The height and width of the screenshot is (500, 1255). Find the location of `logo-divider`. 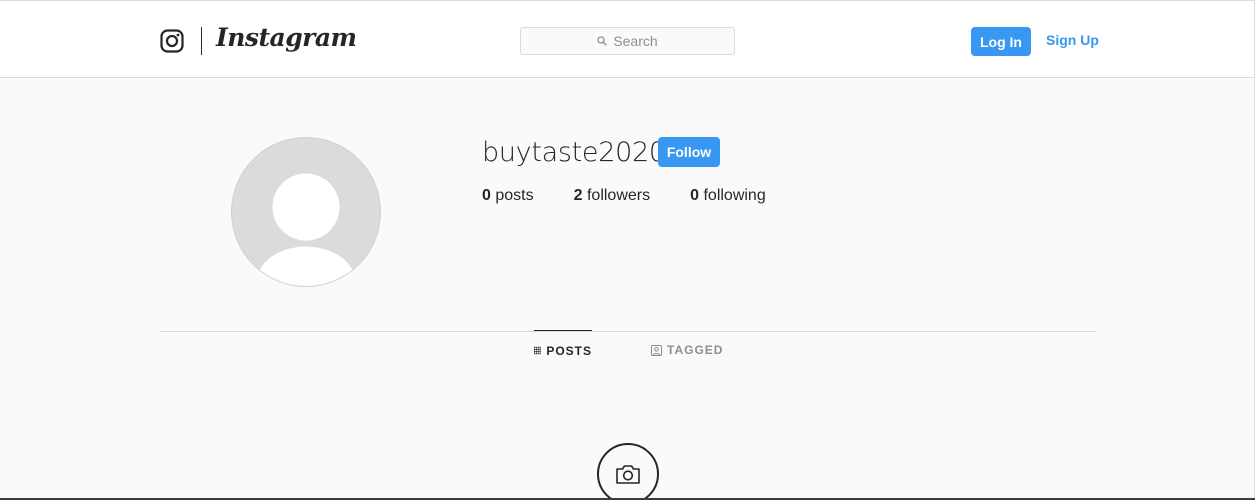

logo-divider is located at coordinates (201, 41).